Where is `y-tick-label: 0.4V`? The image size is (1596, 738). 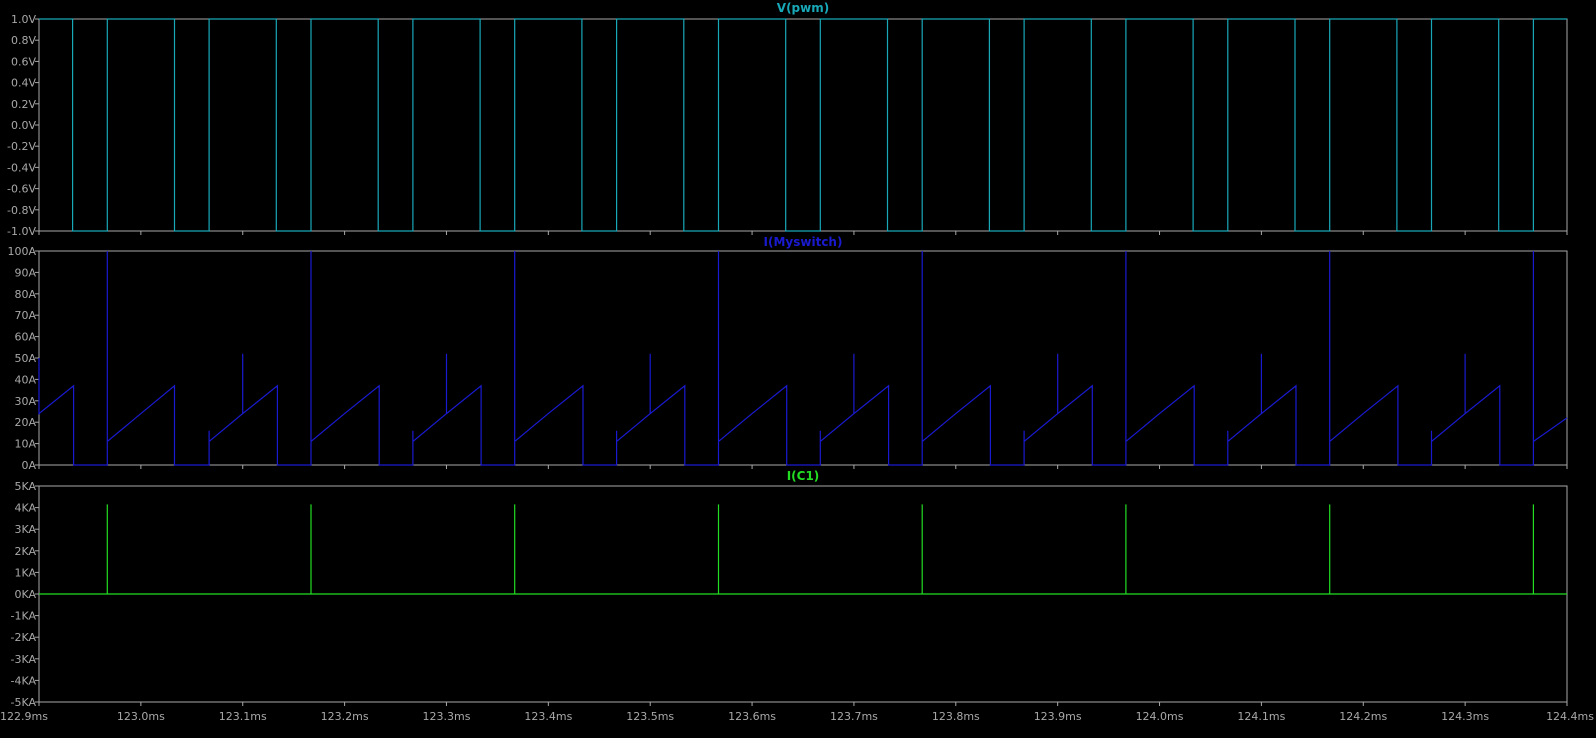 y-tick-label: 0.4V is located at coordinates (23, 83).